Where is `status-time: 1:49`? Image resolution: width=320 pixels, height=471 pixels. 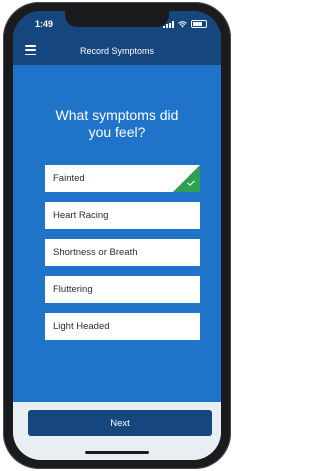 status-time: 1:49 is located at coordinates (44, 24).